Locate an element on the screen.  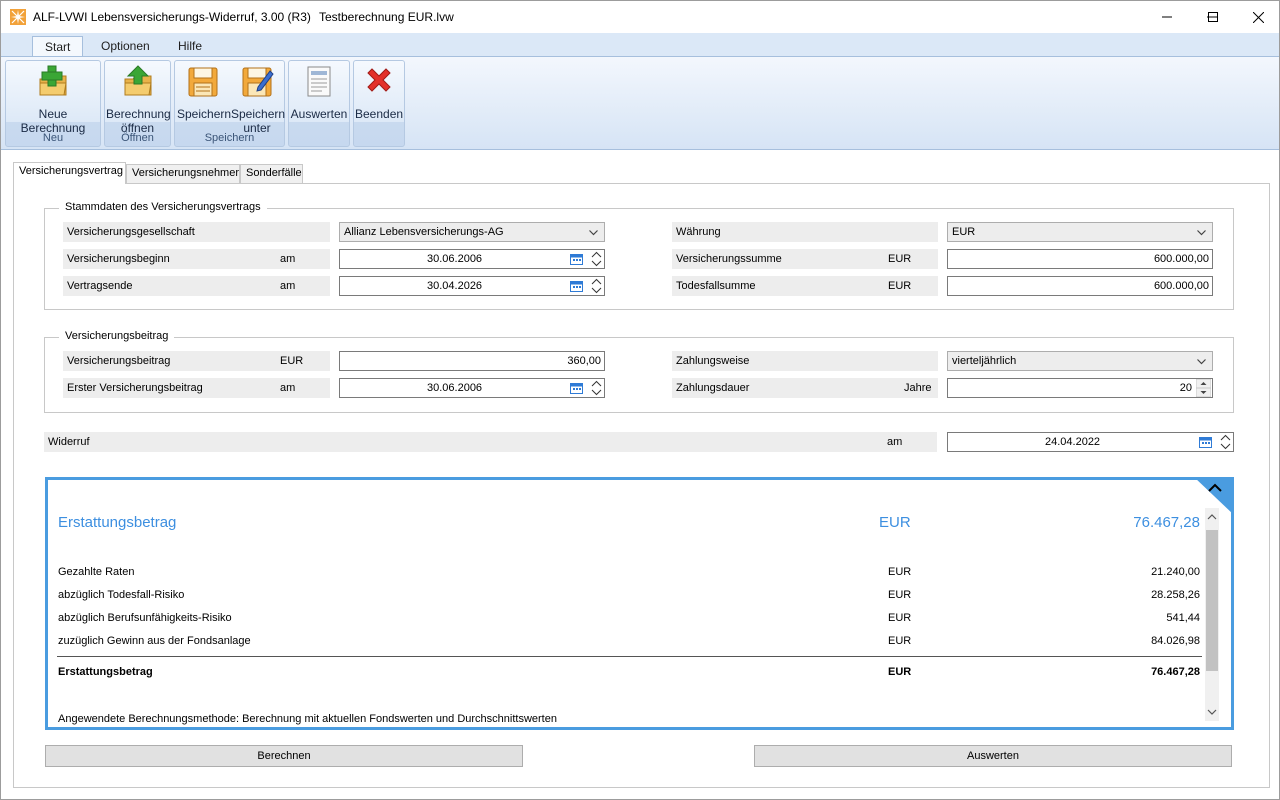
row-label: abzüglich Berufsunfähigkeits-Risiko is located at coordinates (145, 618).